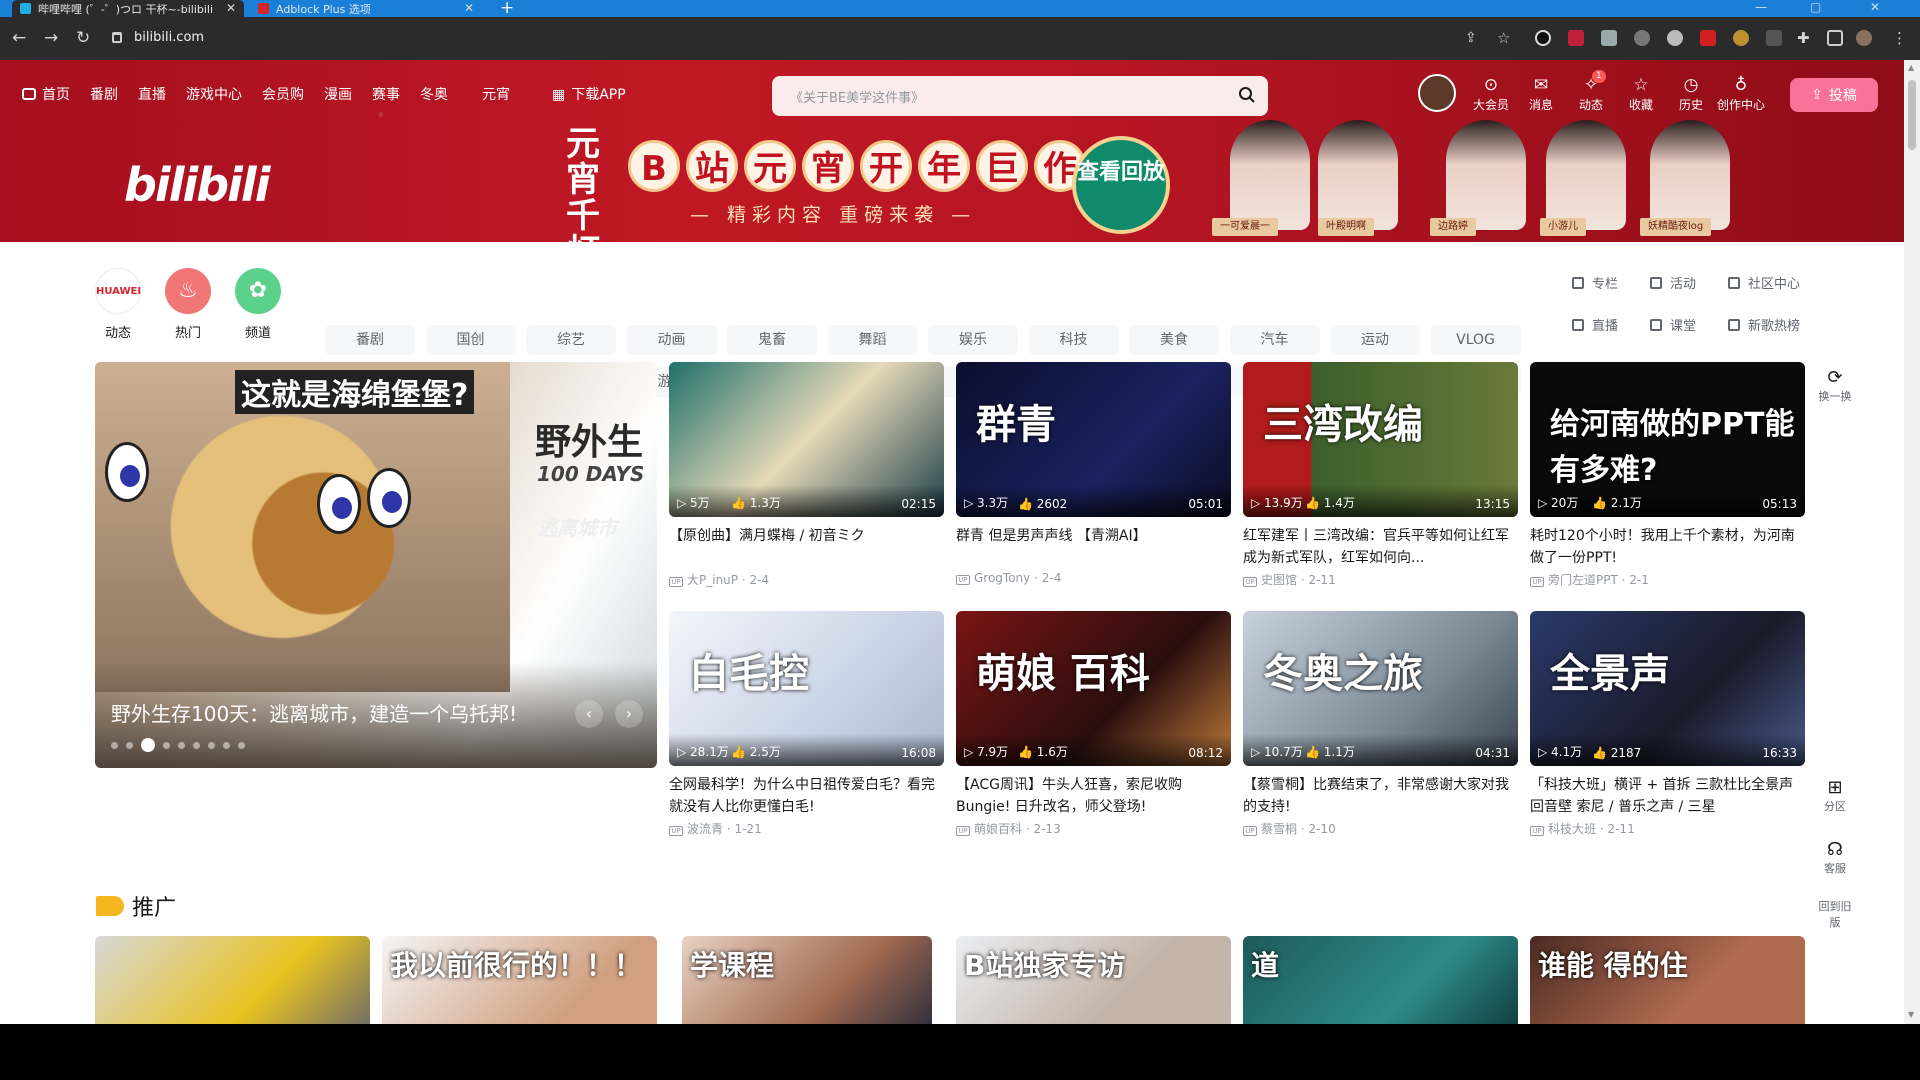  Describe the element at coordinates (1667, 980) in the screenshot. I see `promo-tile: 谁能 得的住` at that location.